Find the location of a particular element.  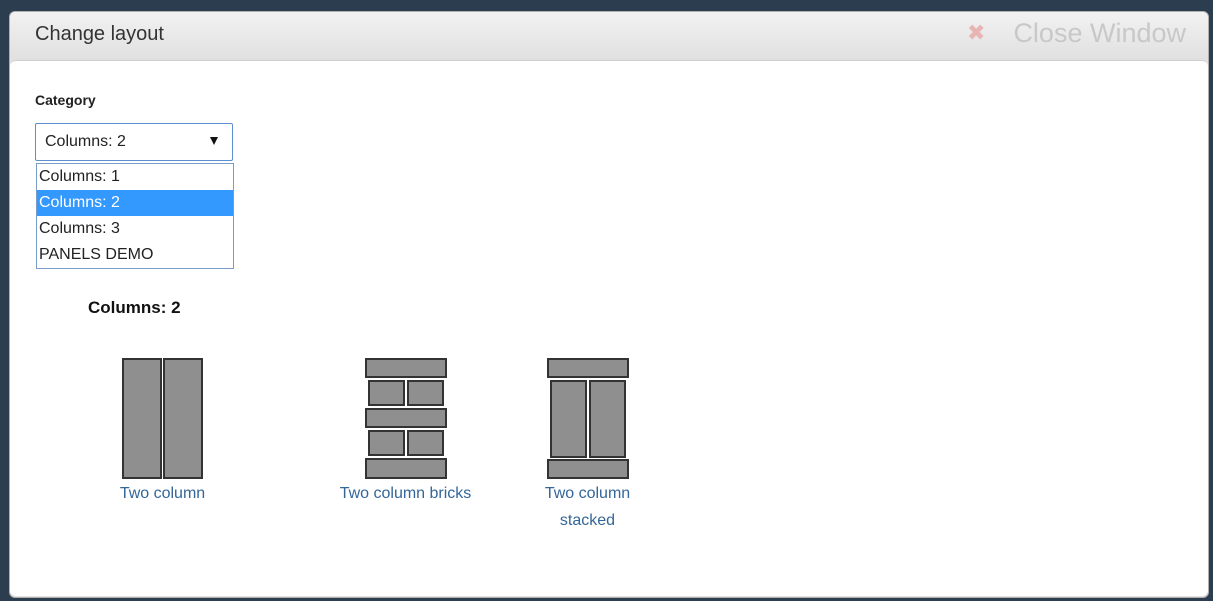

two-column-stacked-layout-icon is located at coordinates (587, 419).